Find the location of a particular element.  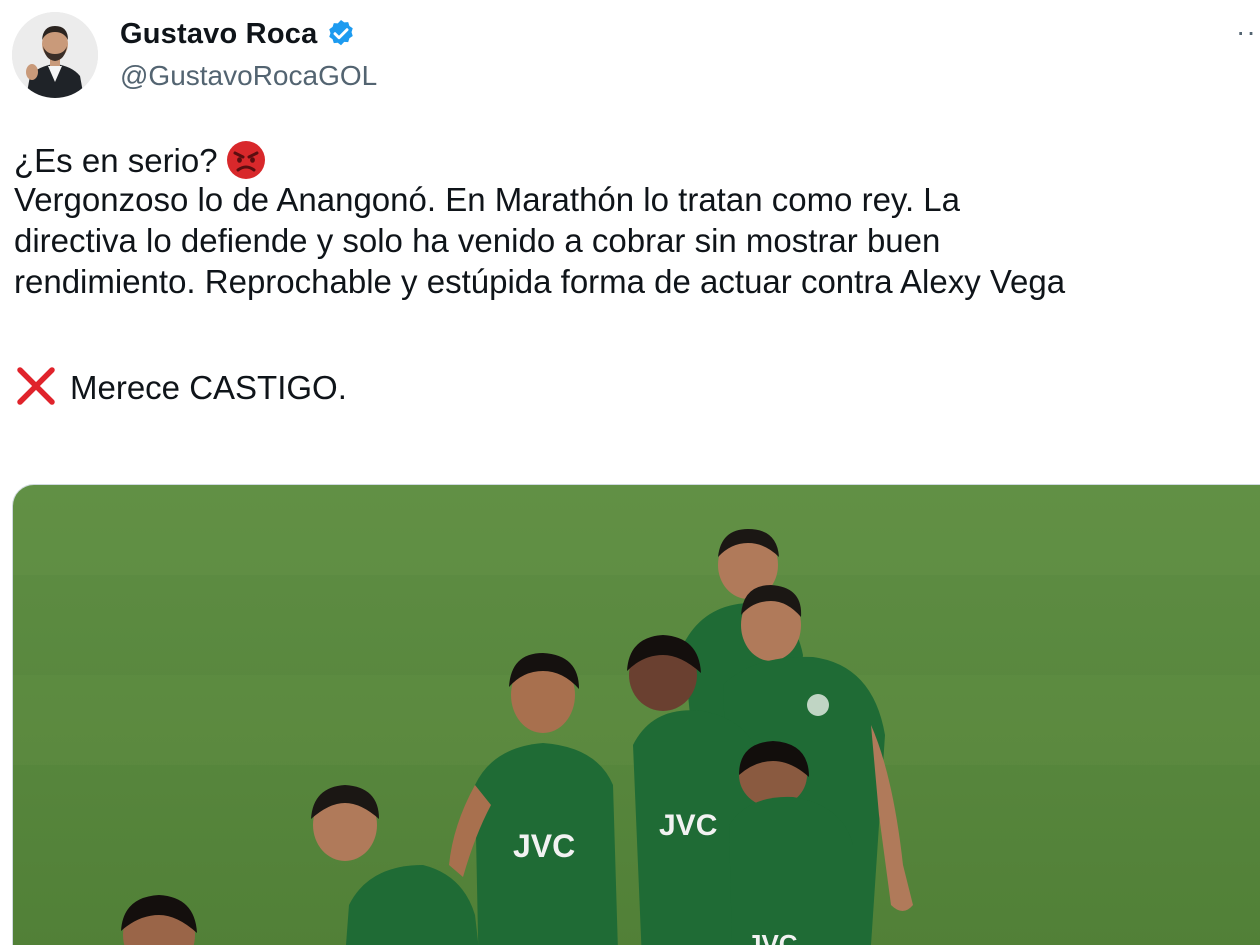

avatar is located at coordinates (55, 55).